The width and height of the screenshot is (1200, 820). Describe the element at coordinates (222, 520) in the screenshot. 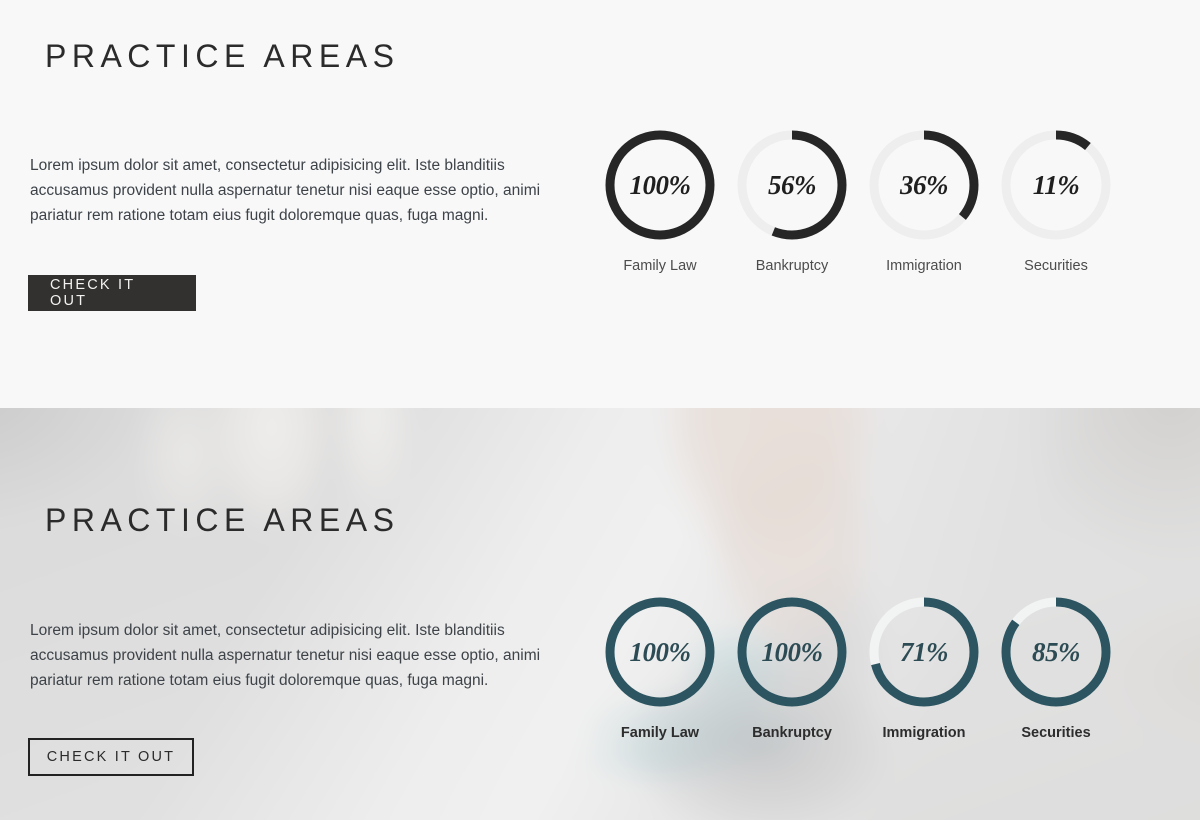

I see `page-title-photo: PRACTICE AREAS` at that location.